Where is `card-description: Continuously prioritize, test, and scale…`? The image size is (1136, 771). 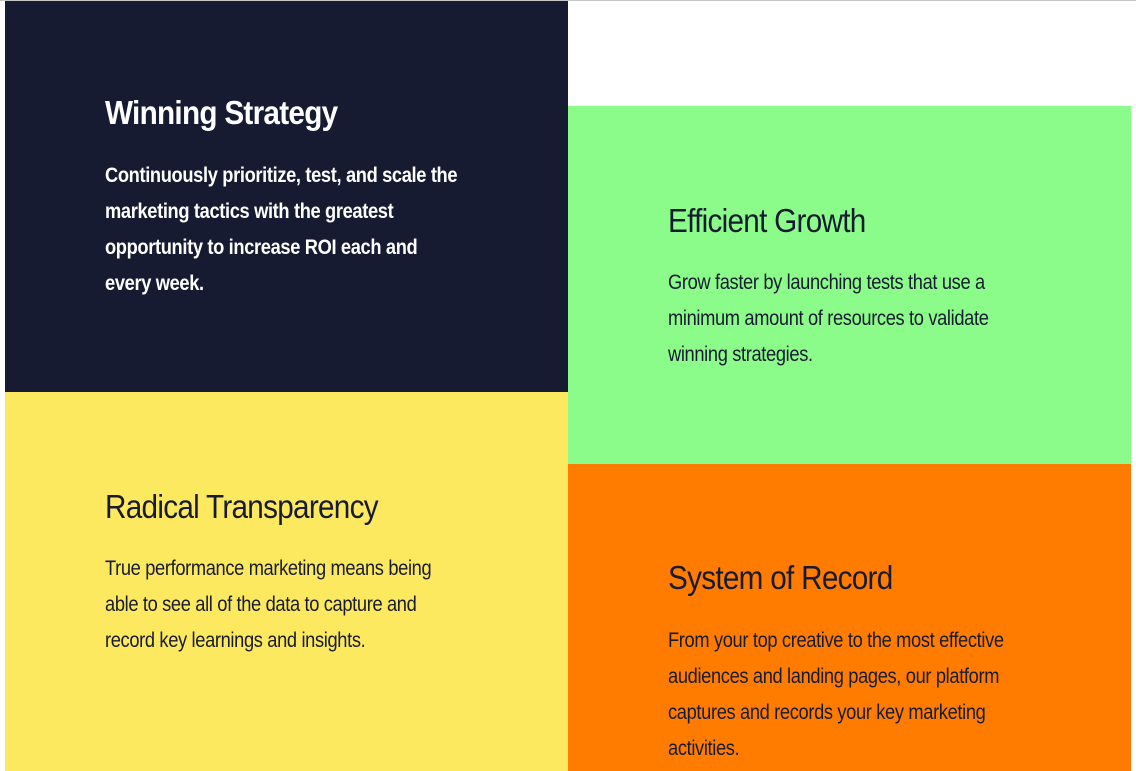
card-description: Continuously prioritize, test, and scale… is located at coordinates (281, 229).